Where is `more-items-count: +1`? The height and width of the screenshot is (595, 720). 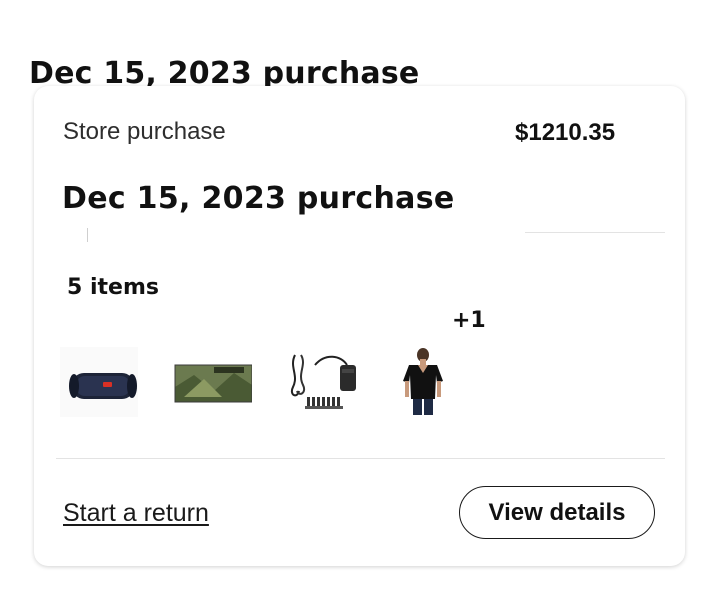 more-items-count: +1 is located at coordinates (469, 320).